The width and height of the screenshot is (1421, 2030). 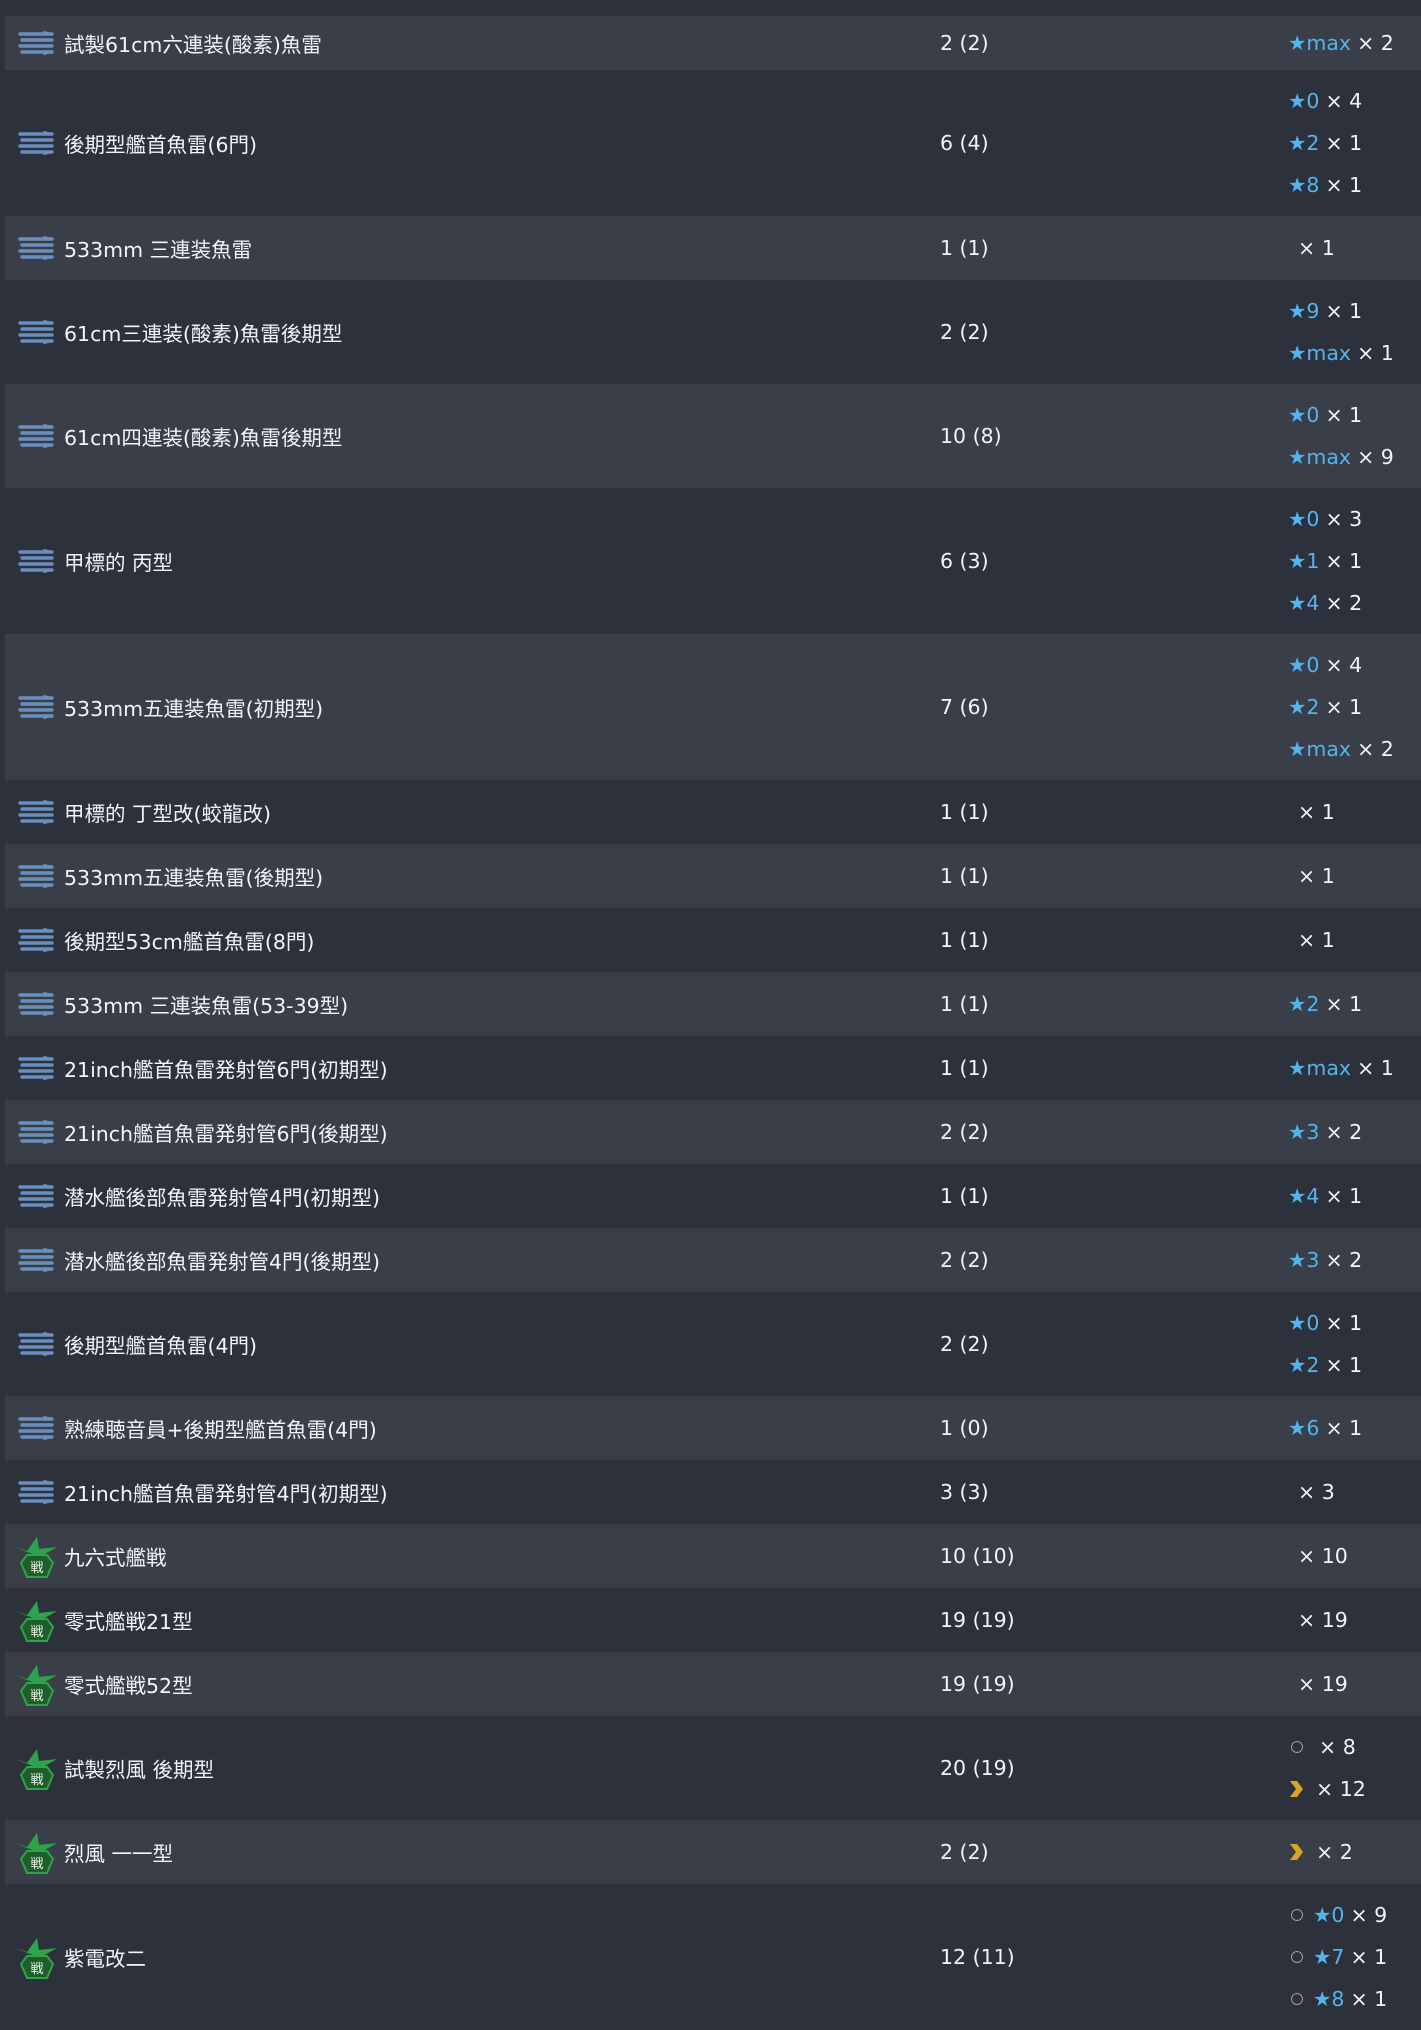 I want to click on equipment-count: 1 (1), so click(x=964, y=248).